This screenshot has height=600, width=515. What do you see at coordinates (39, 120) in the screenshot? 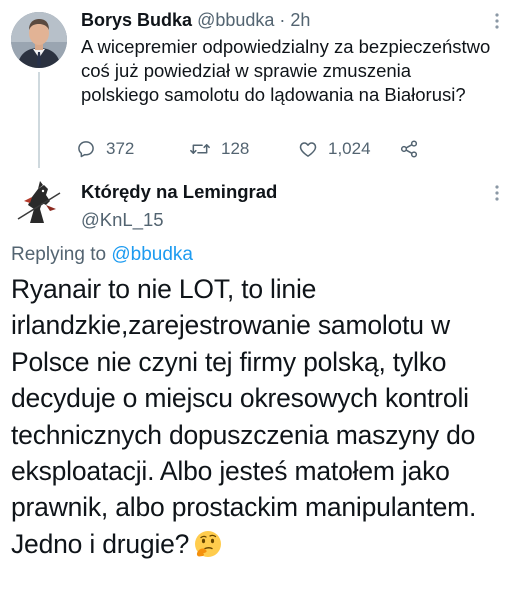
I see `thread-connector-line` at bounding box center [39, 120].